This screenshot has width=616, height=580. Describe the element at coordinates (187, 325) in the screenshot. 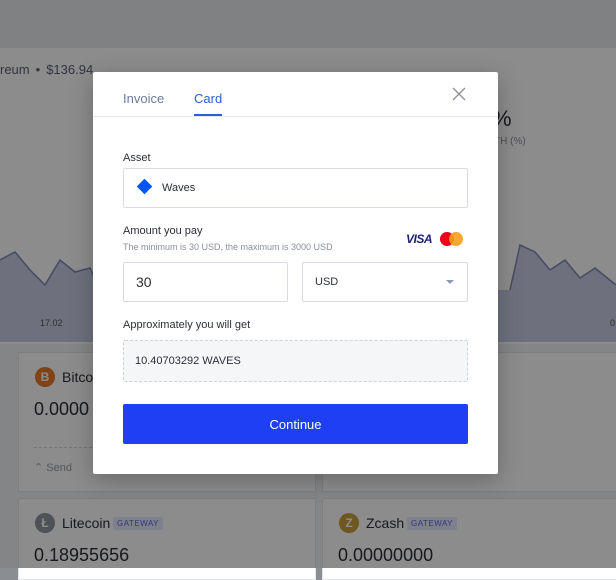

I see `result-label: Approximately you will get` at that location.